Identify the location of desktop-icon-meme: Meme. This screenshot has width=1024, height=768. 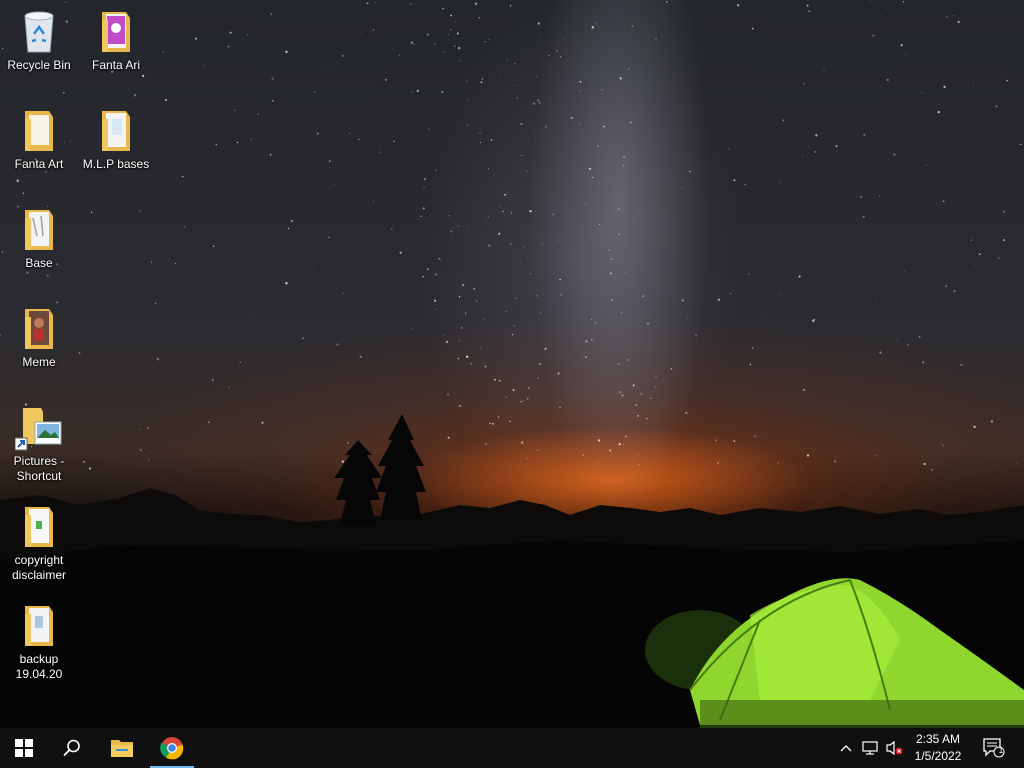
(39, 337).